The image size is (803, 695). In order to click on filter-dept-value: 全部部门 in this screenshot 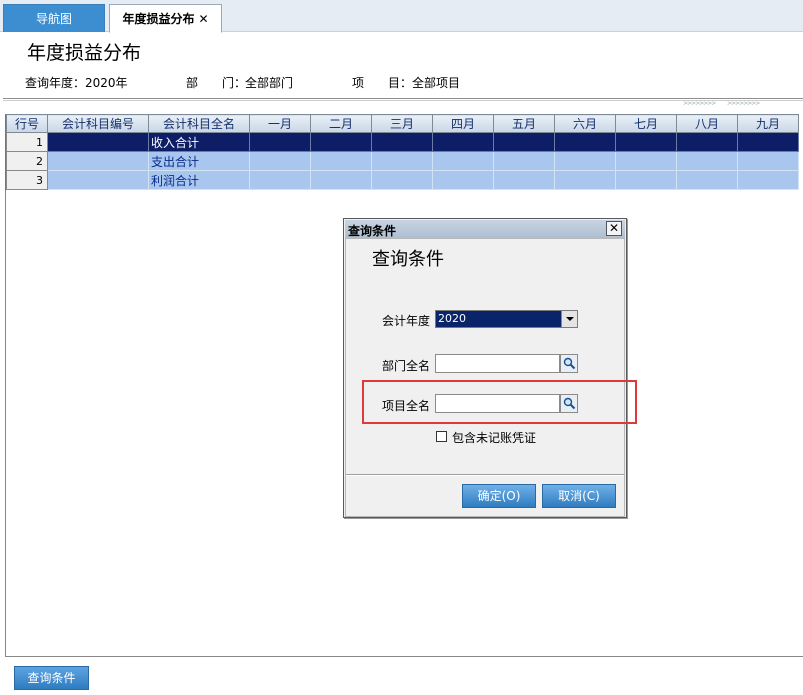, I will do `click(269, 83)`.